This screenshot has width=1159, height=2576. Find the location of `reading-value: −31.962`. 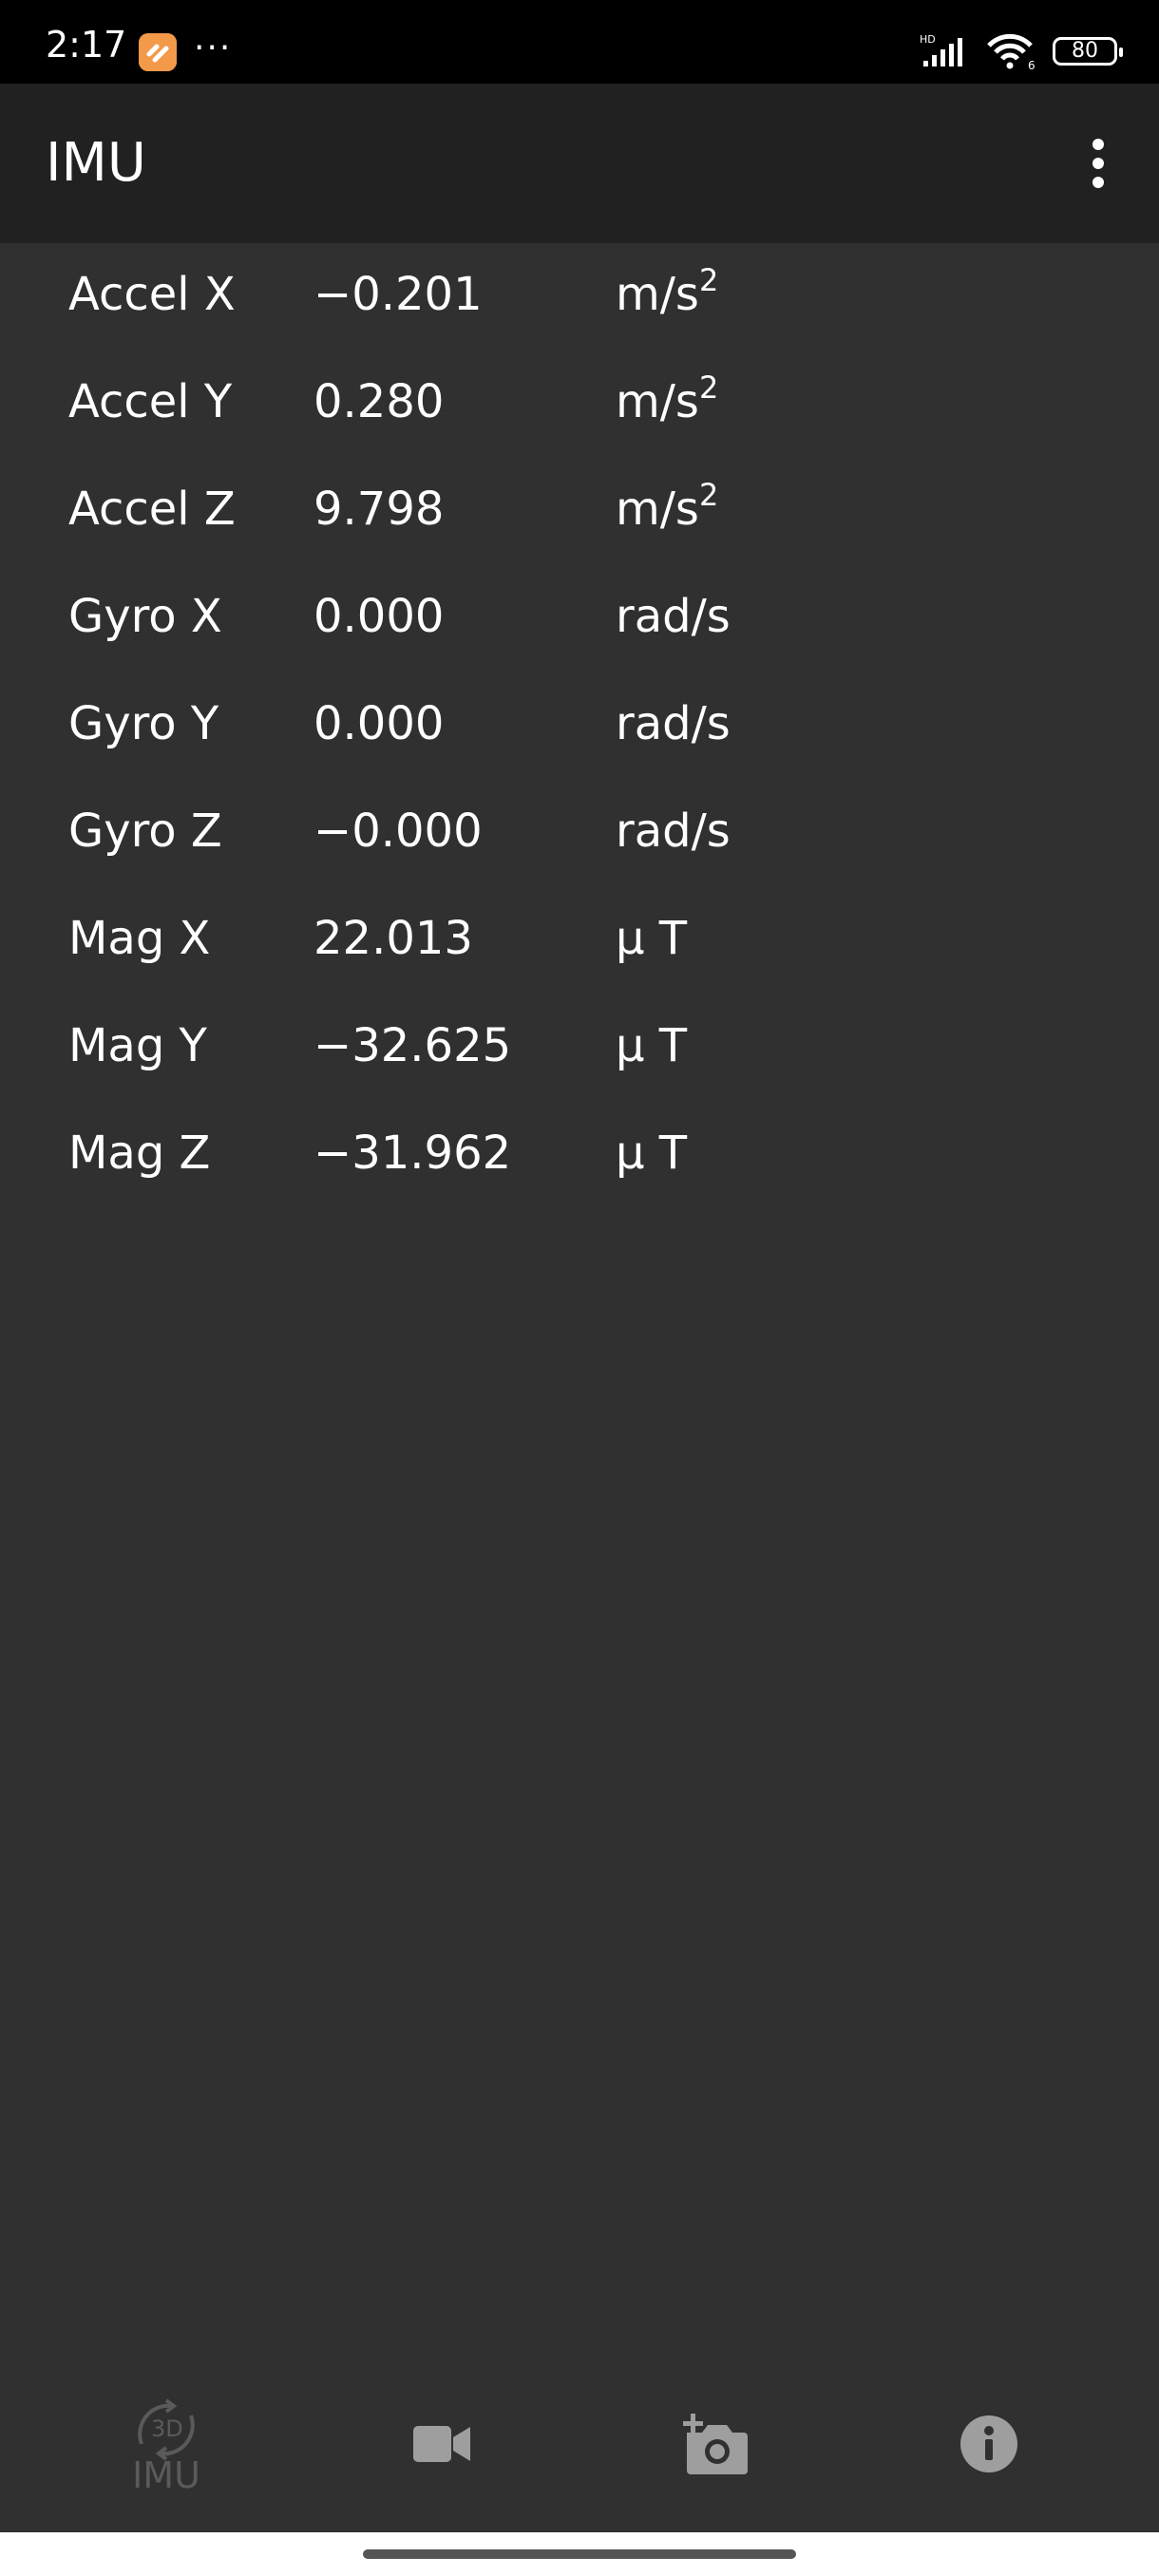

reading-value: −31.962 is located at coordinates (413, 1153).